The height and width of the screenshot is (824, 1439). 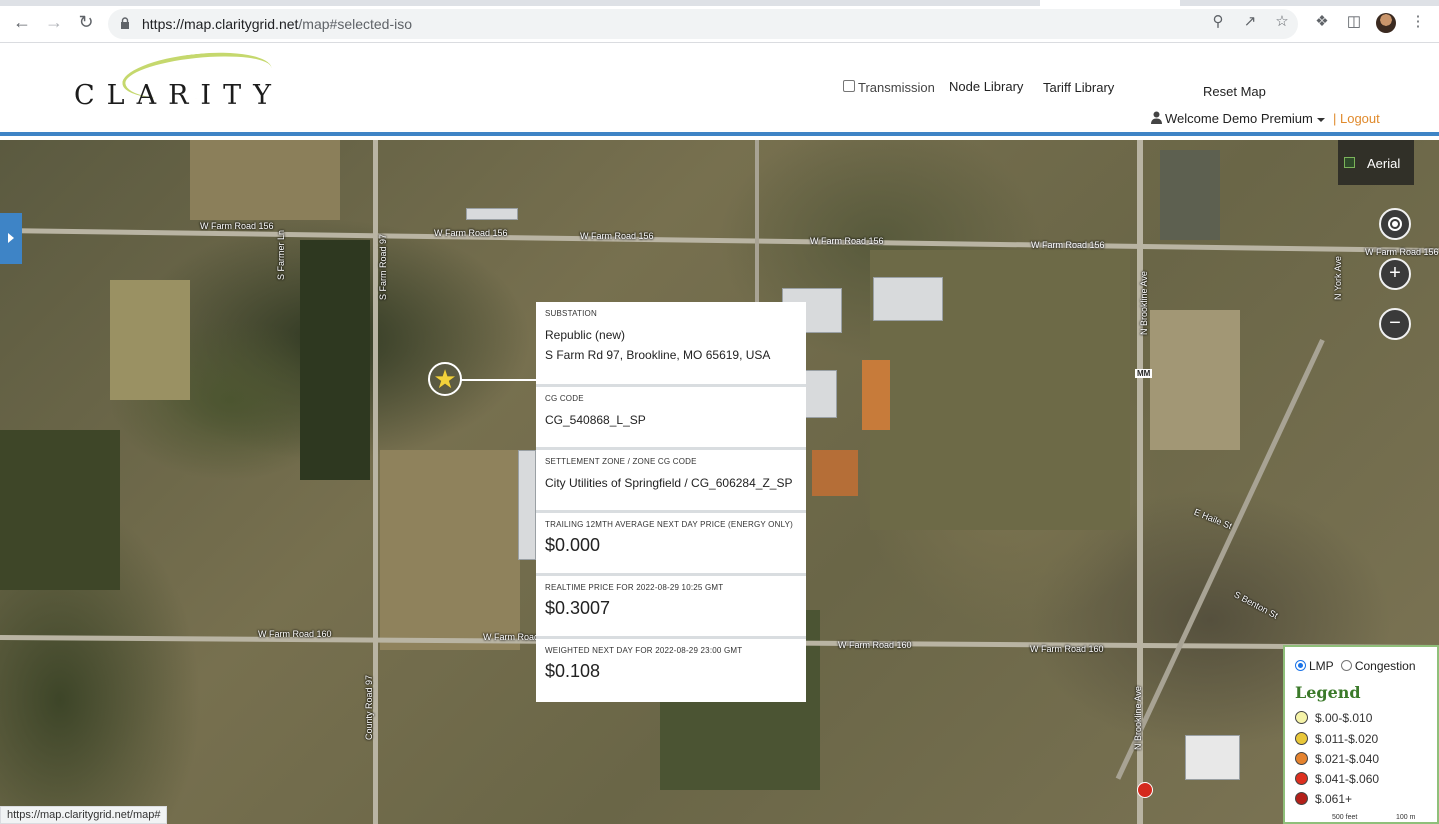 I want to click on legend-item: $.011-$.020, so click(x=1336, y=739).